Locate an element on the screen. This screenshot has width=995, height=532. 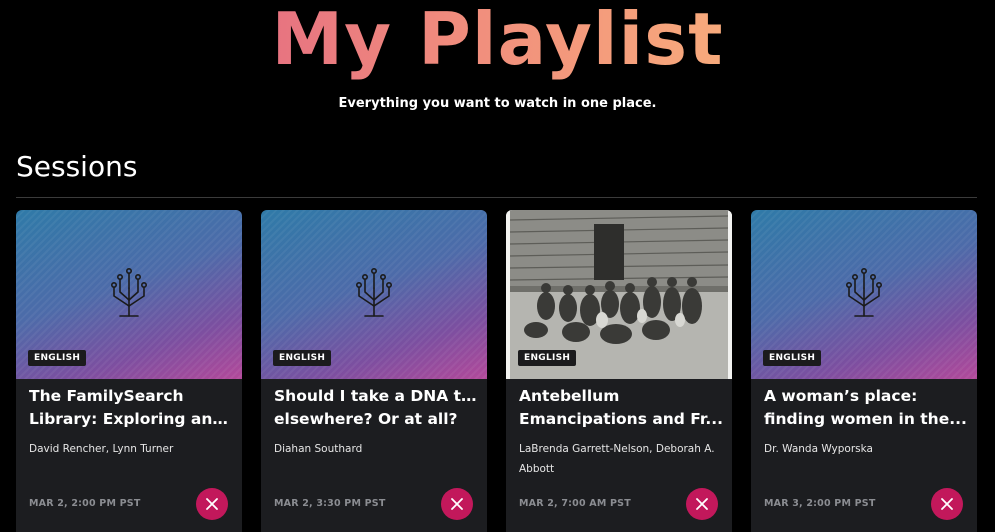
session-speakers: Diahan Southard is located at coordinates (318, 449).